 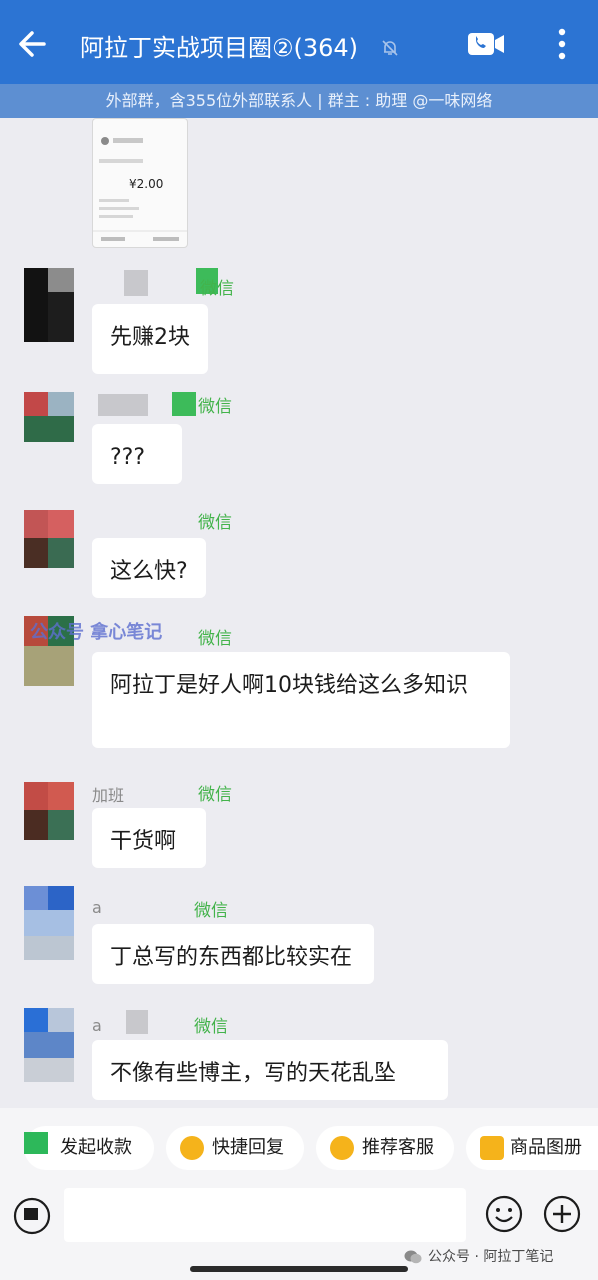 I want to click on video-call-icon, so click(x=486, y=44).